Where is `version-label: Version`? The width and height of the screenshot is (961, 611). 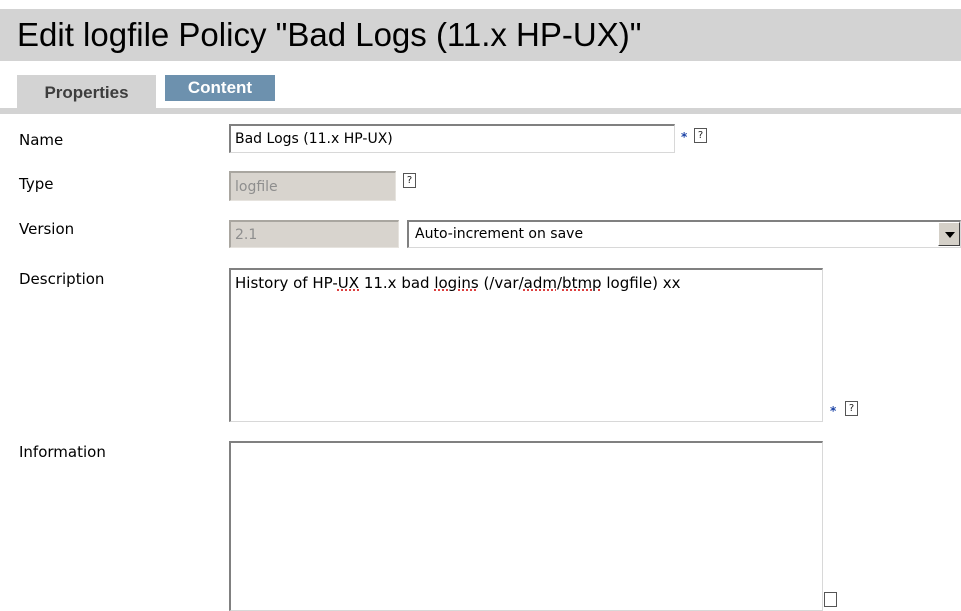 version-label: Version is located at coordinates (47, 229).